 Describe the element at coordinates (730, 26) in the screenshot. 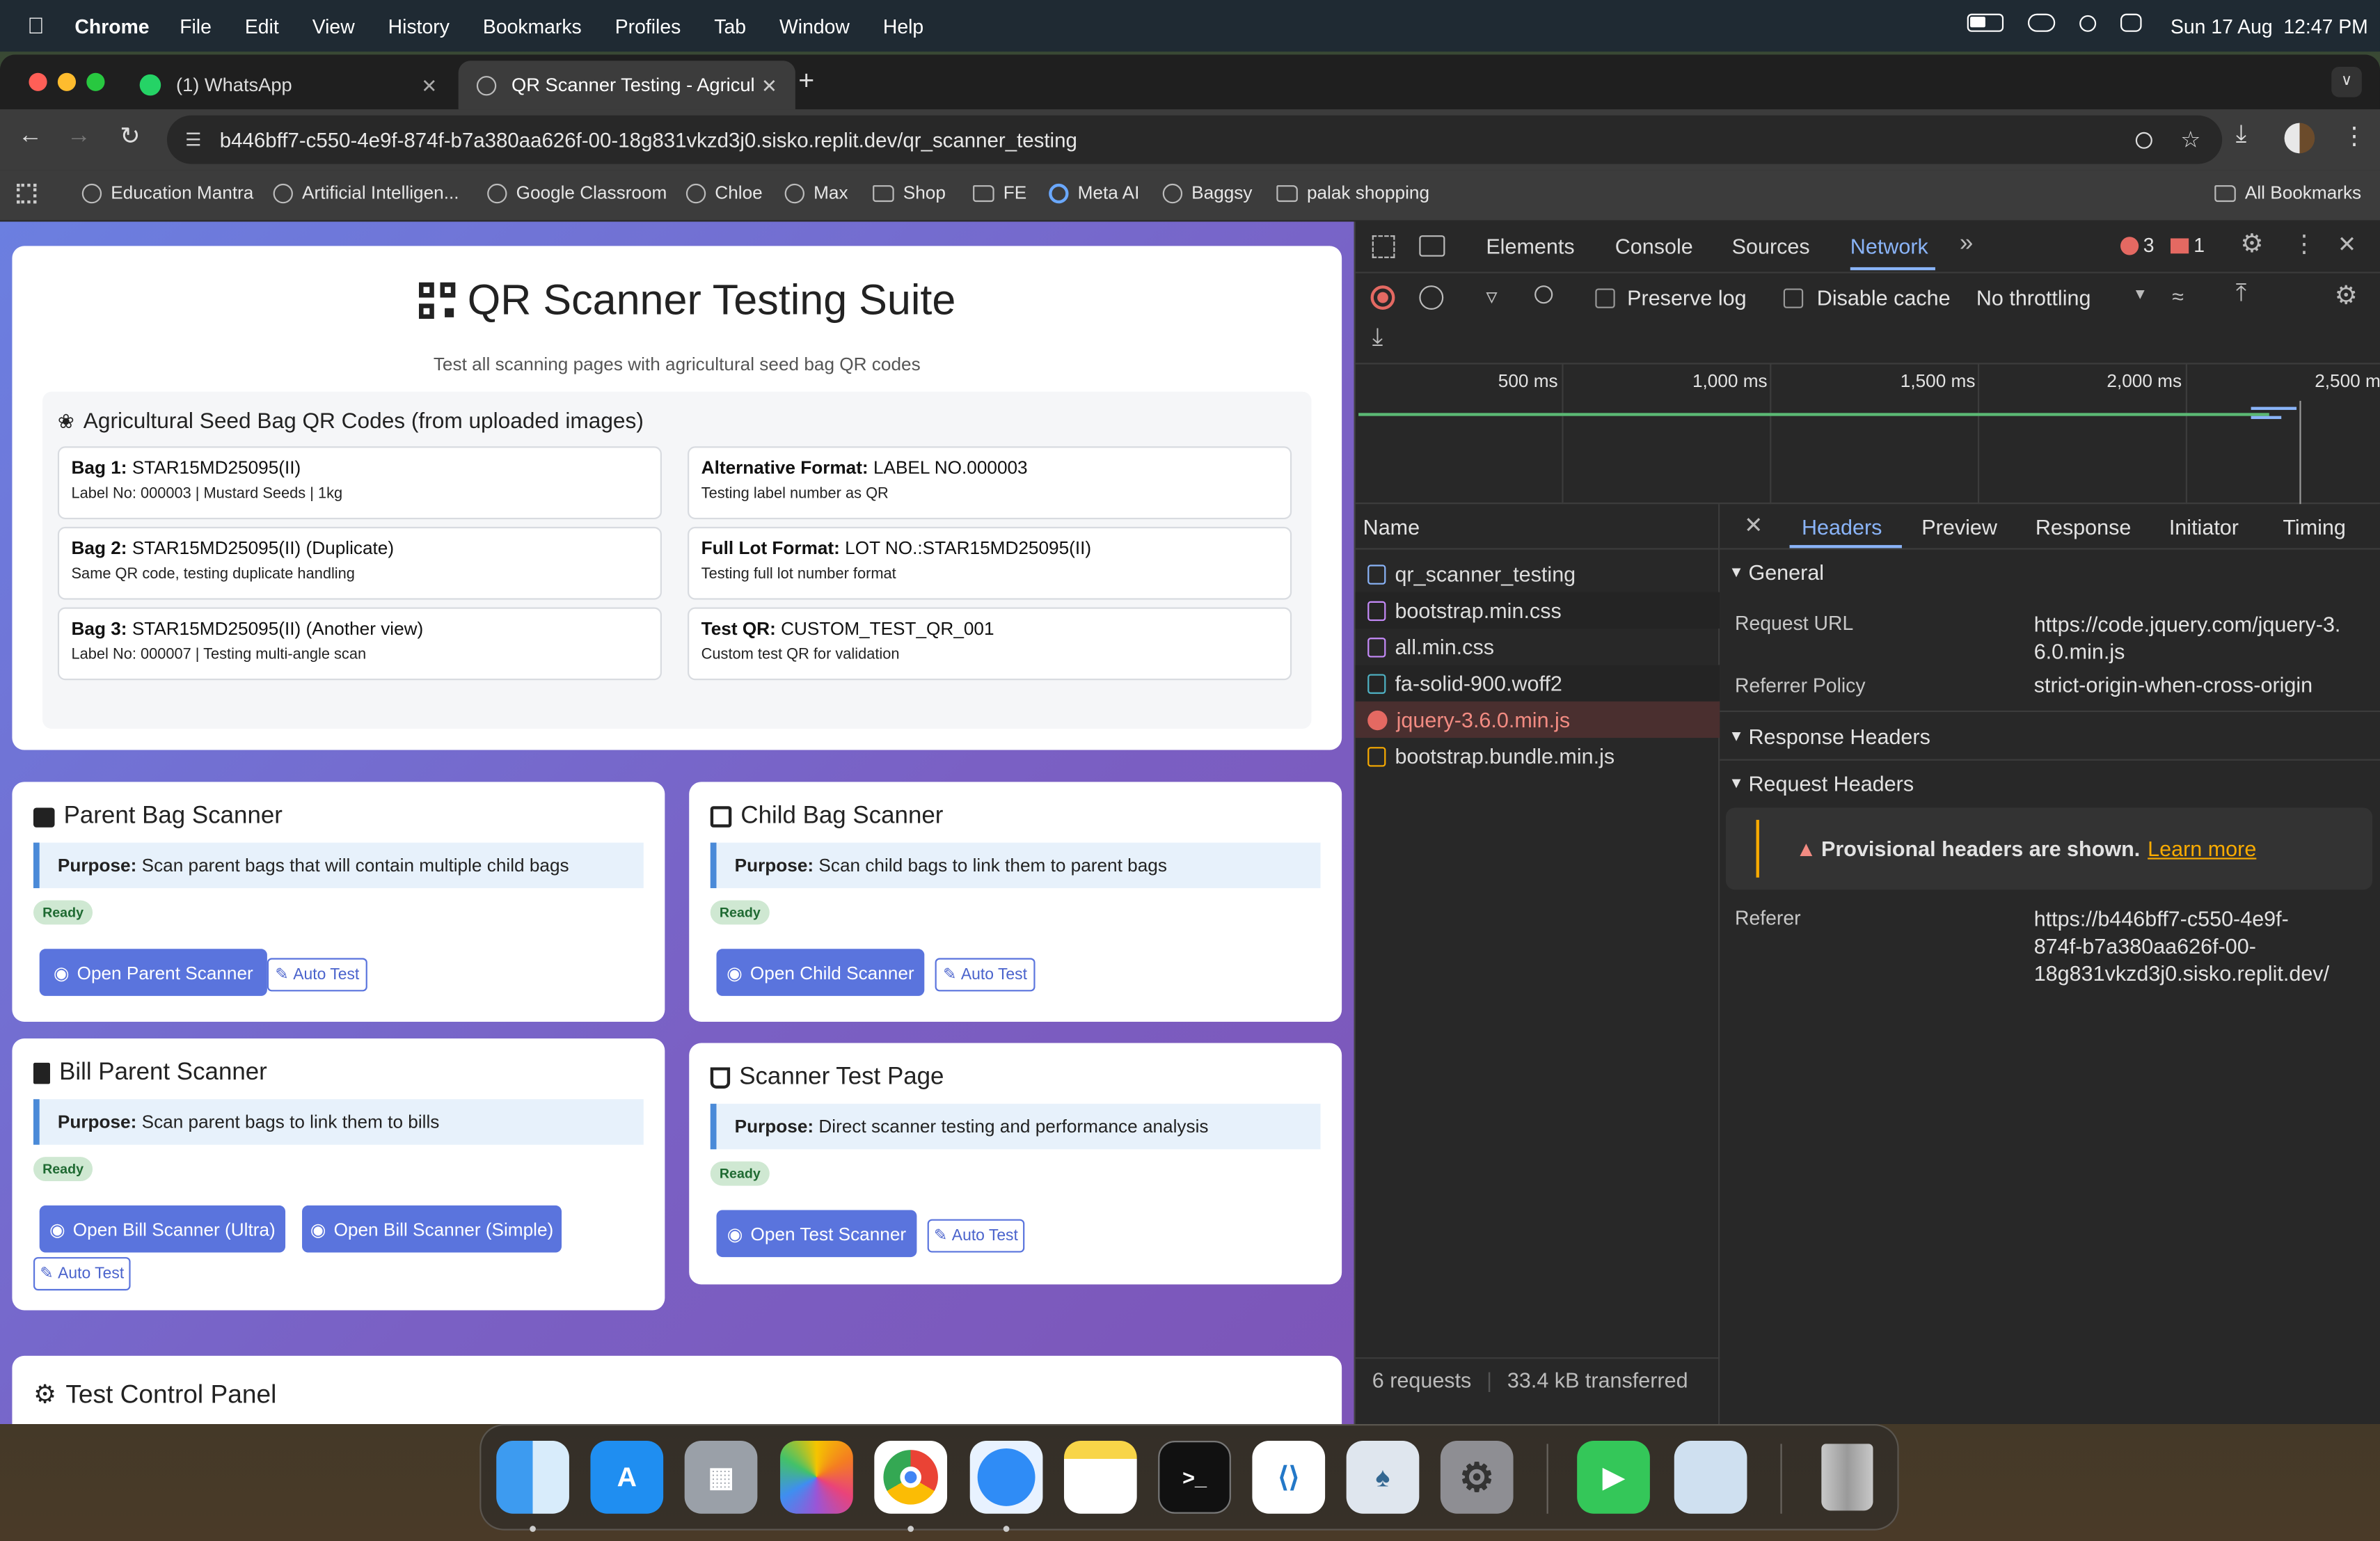

I see `menu-tab: Tab` at that location.